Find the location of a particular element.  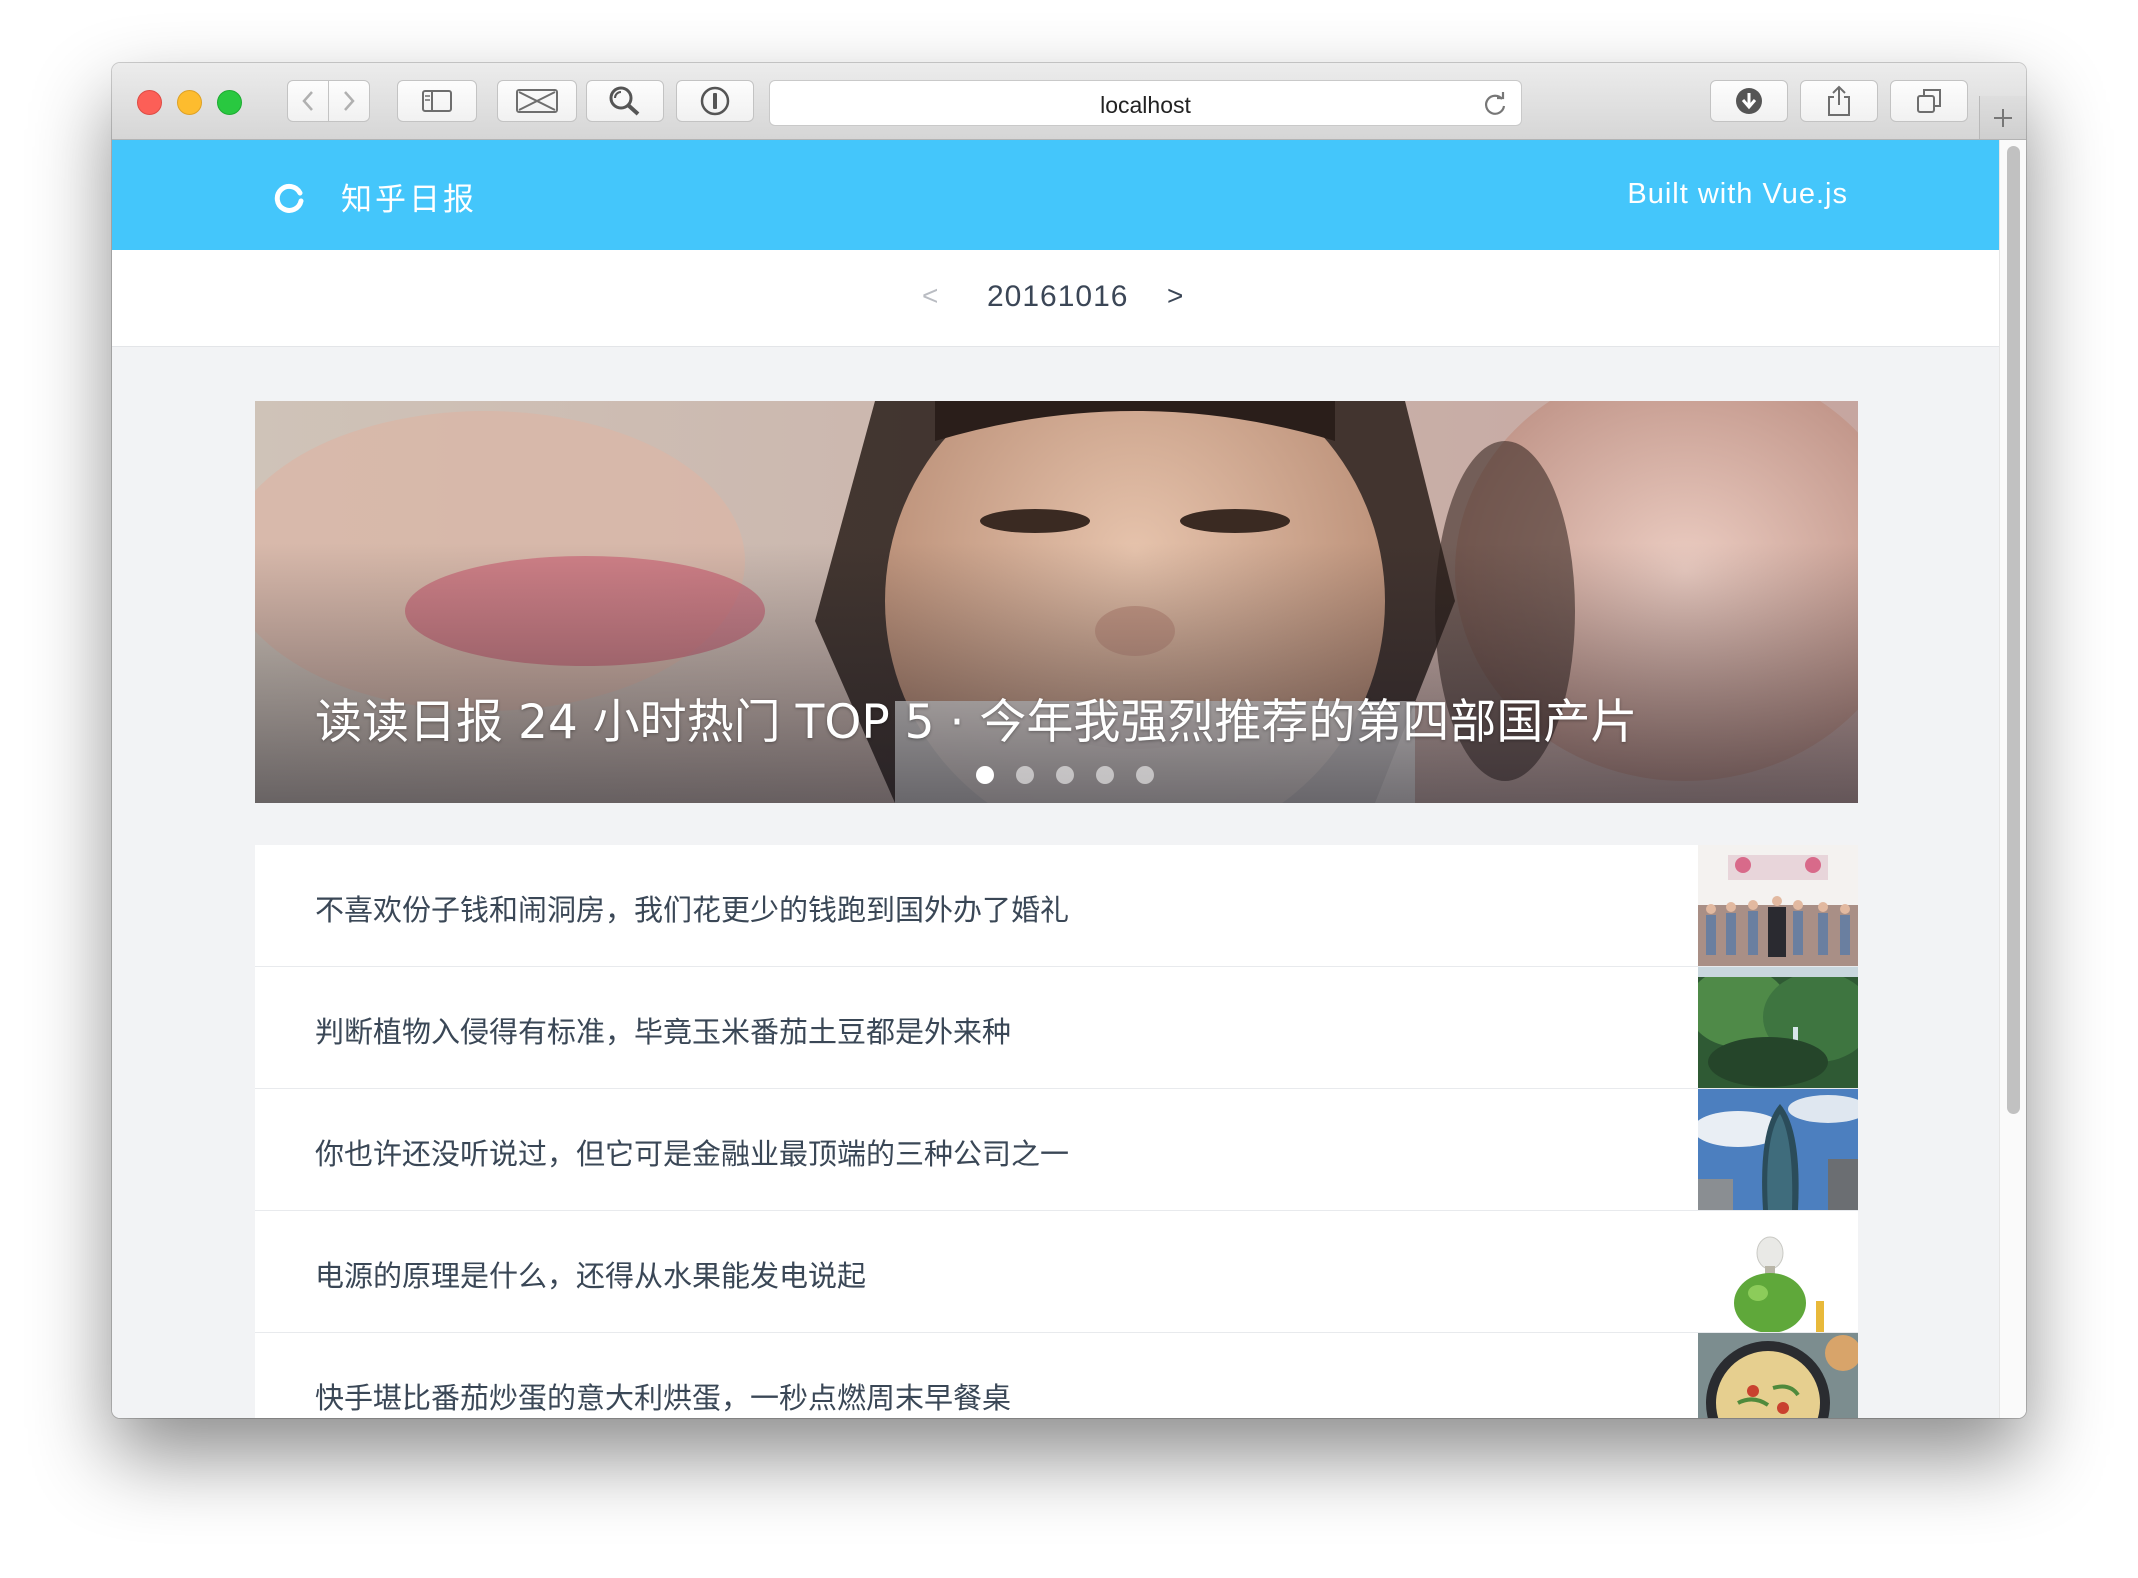

frittata-photo is located at coordinates (1778, 1375).